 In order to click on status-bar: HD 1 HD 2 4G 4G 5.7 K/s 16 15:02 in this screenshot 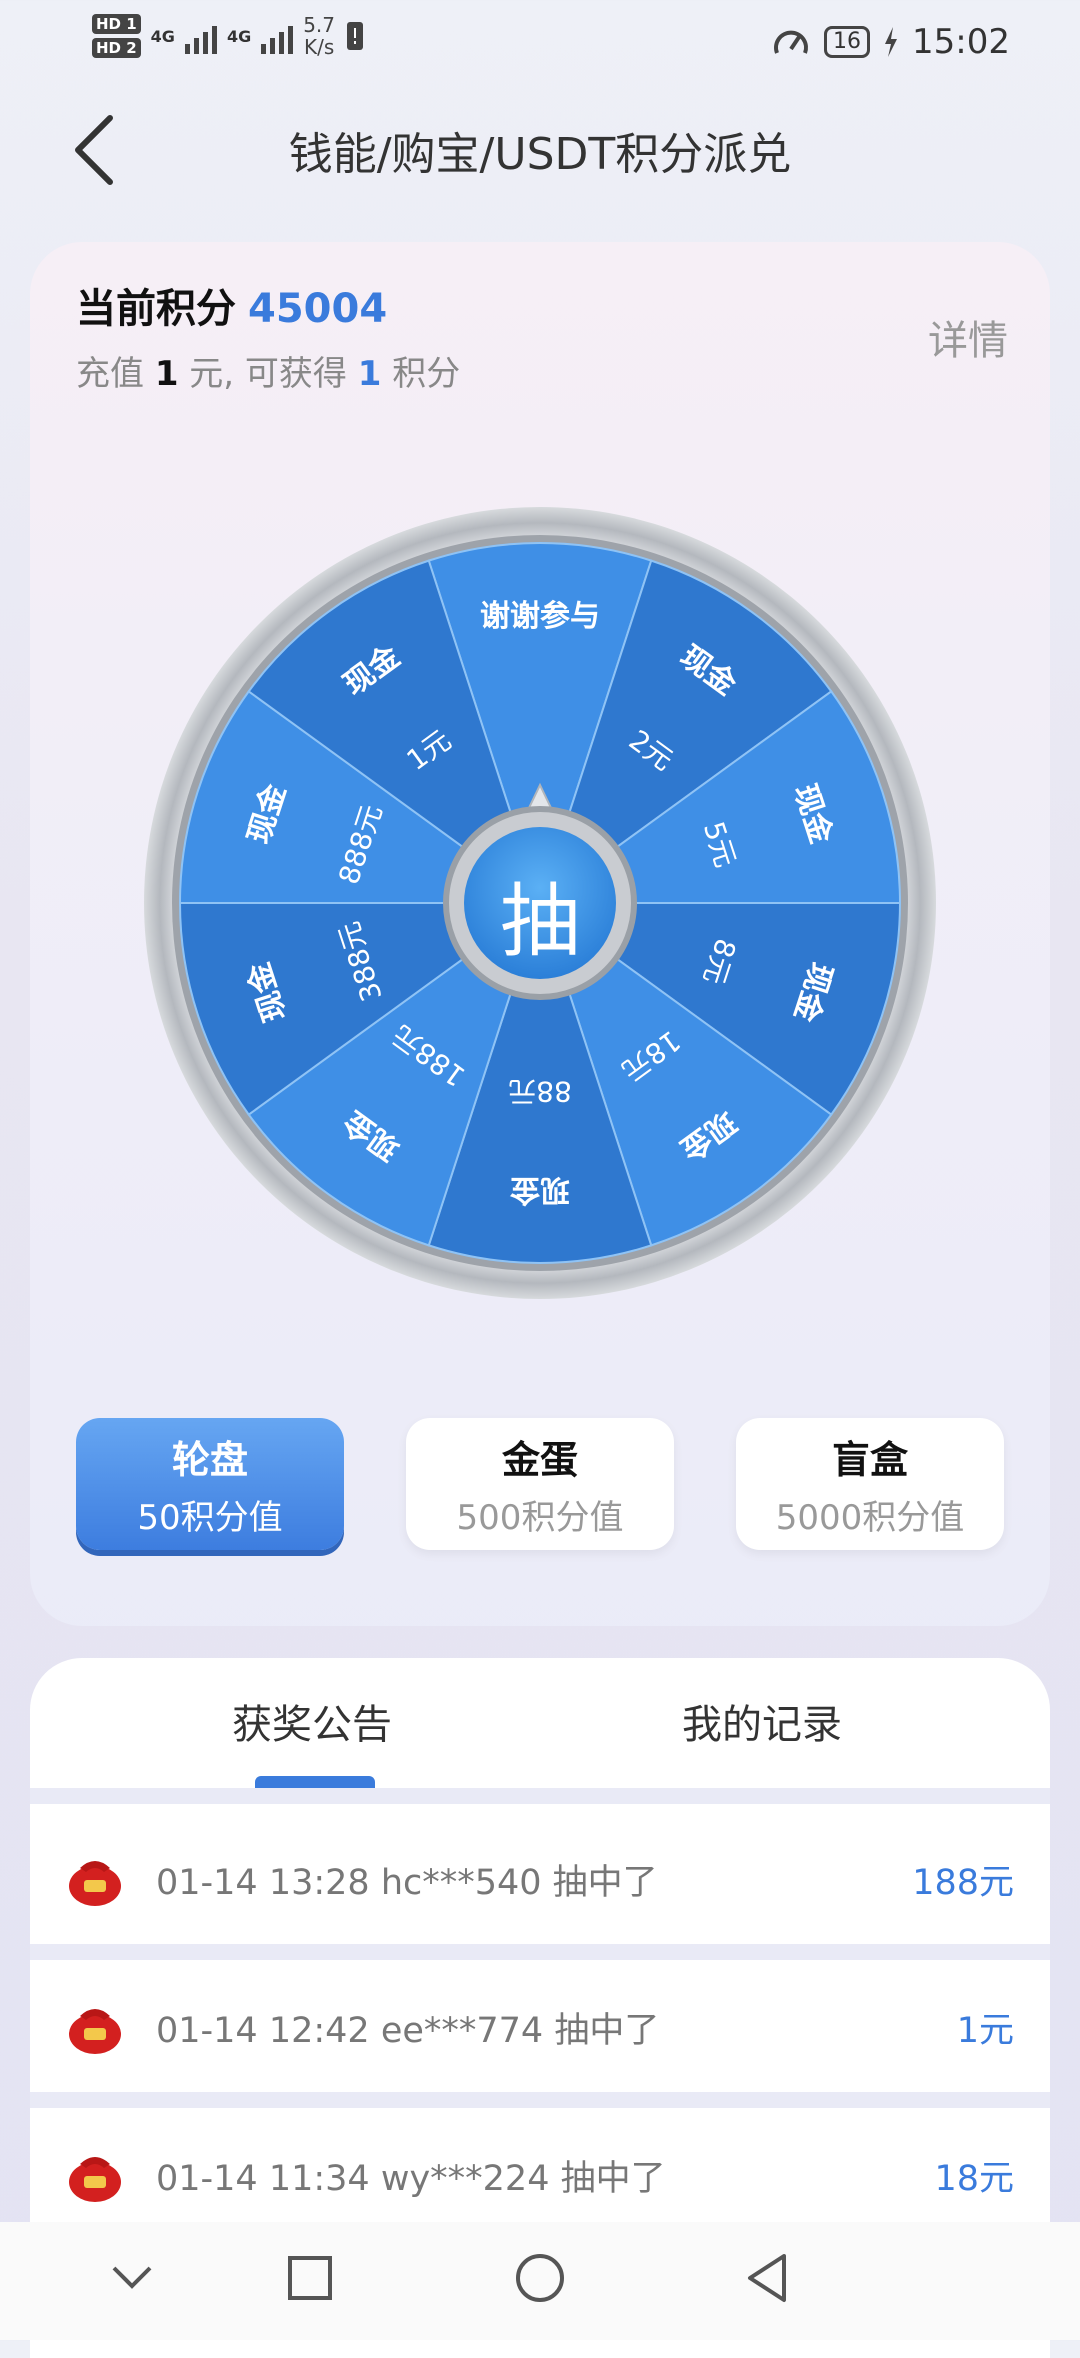, I will do `click(540, 45)`.